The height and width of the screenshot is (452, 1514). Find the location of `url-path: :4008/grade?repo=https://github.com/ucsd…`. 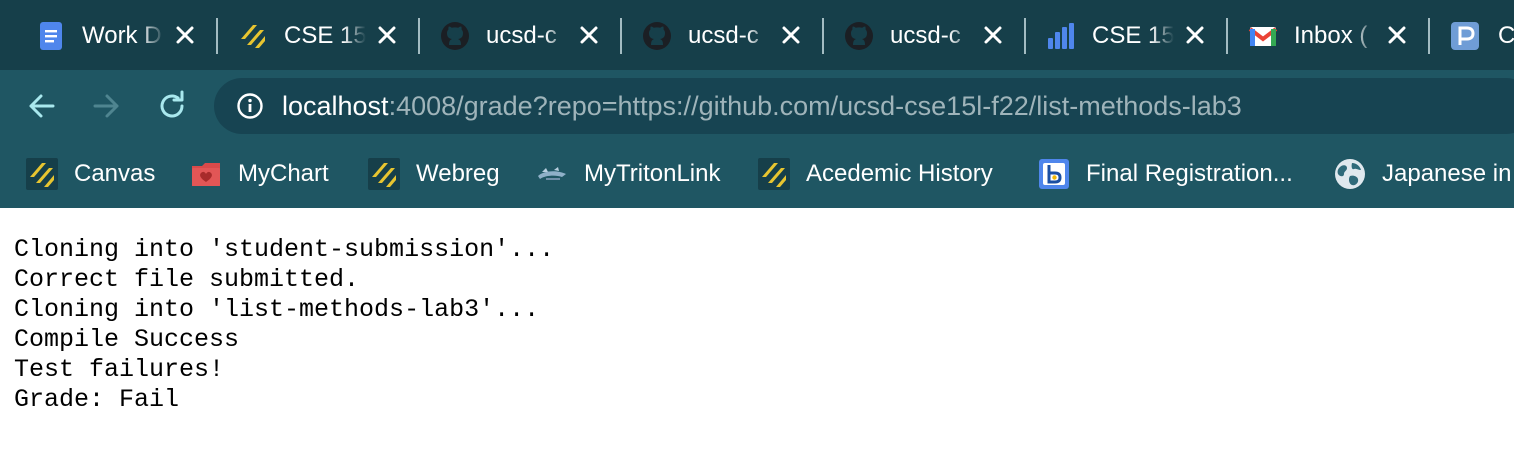

url-path: :4008/grade?repo=https://github.com/ucsd… is located at coordinates (815, 106).